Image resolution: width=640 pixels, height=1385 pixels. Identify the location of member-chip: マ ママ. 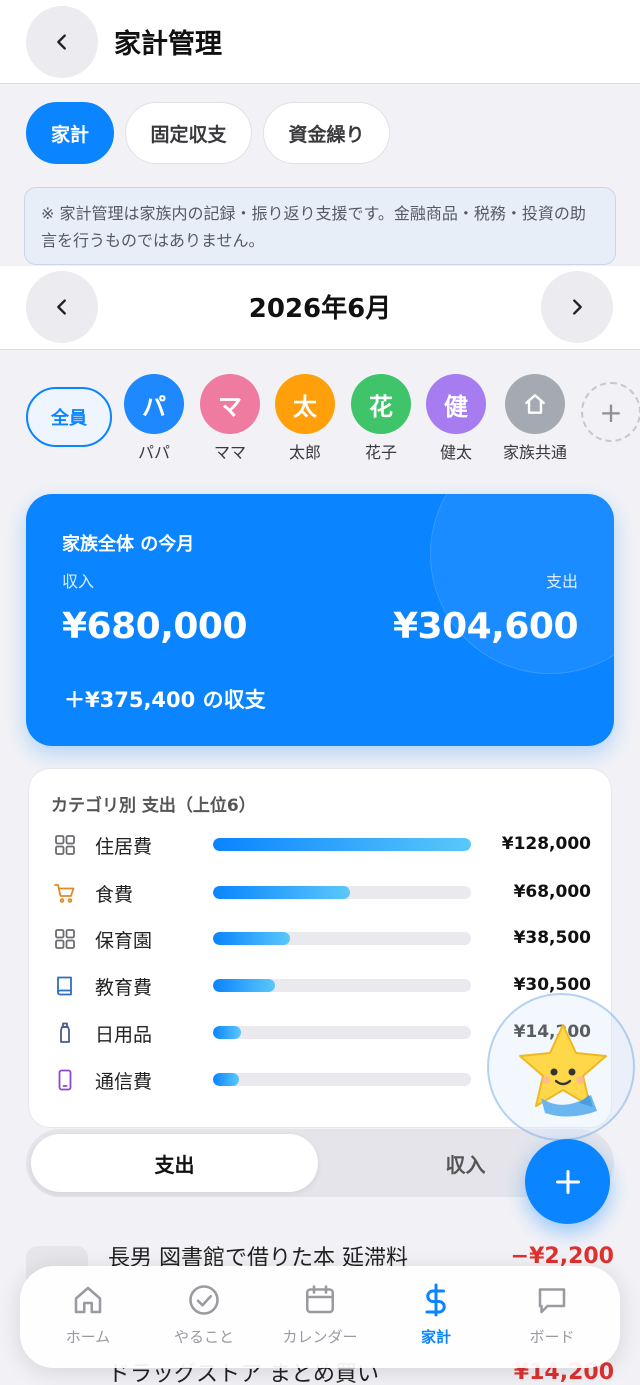
(230, 418).